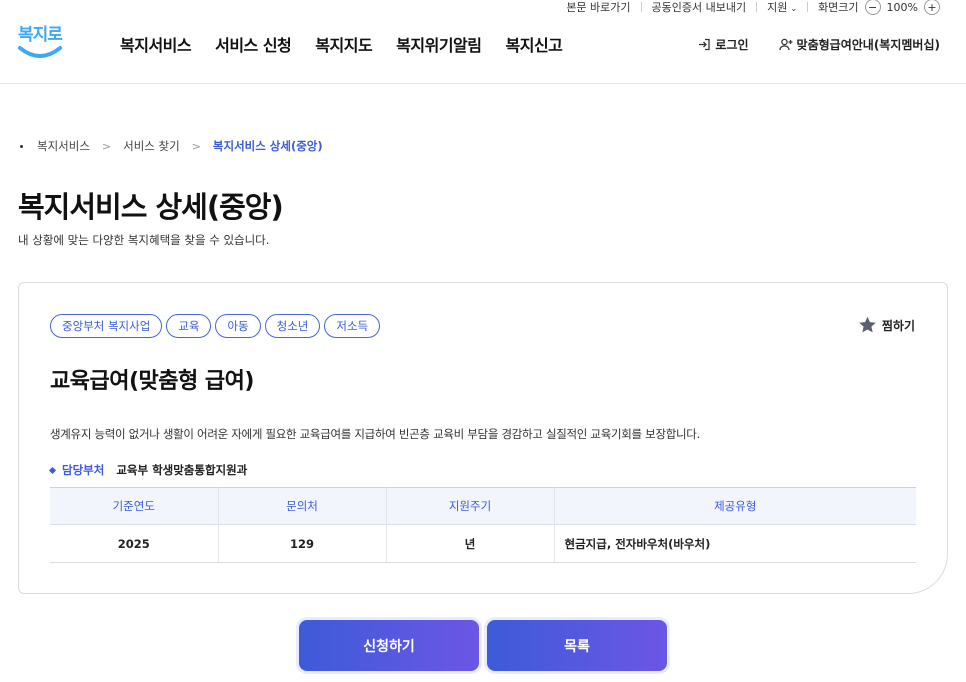 The image size is (966, 682). Describe the element at coordinates (932, 7) in the screenshot. I see `zoom-in-button: +` at that location.